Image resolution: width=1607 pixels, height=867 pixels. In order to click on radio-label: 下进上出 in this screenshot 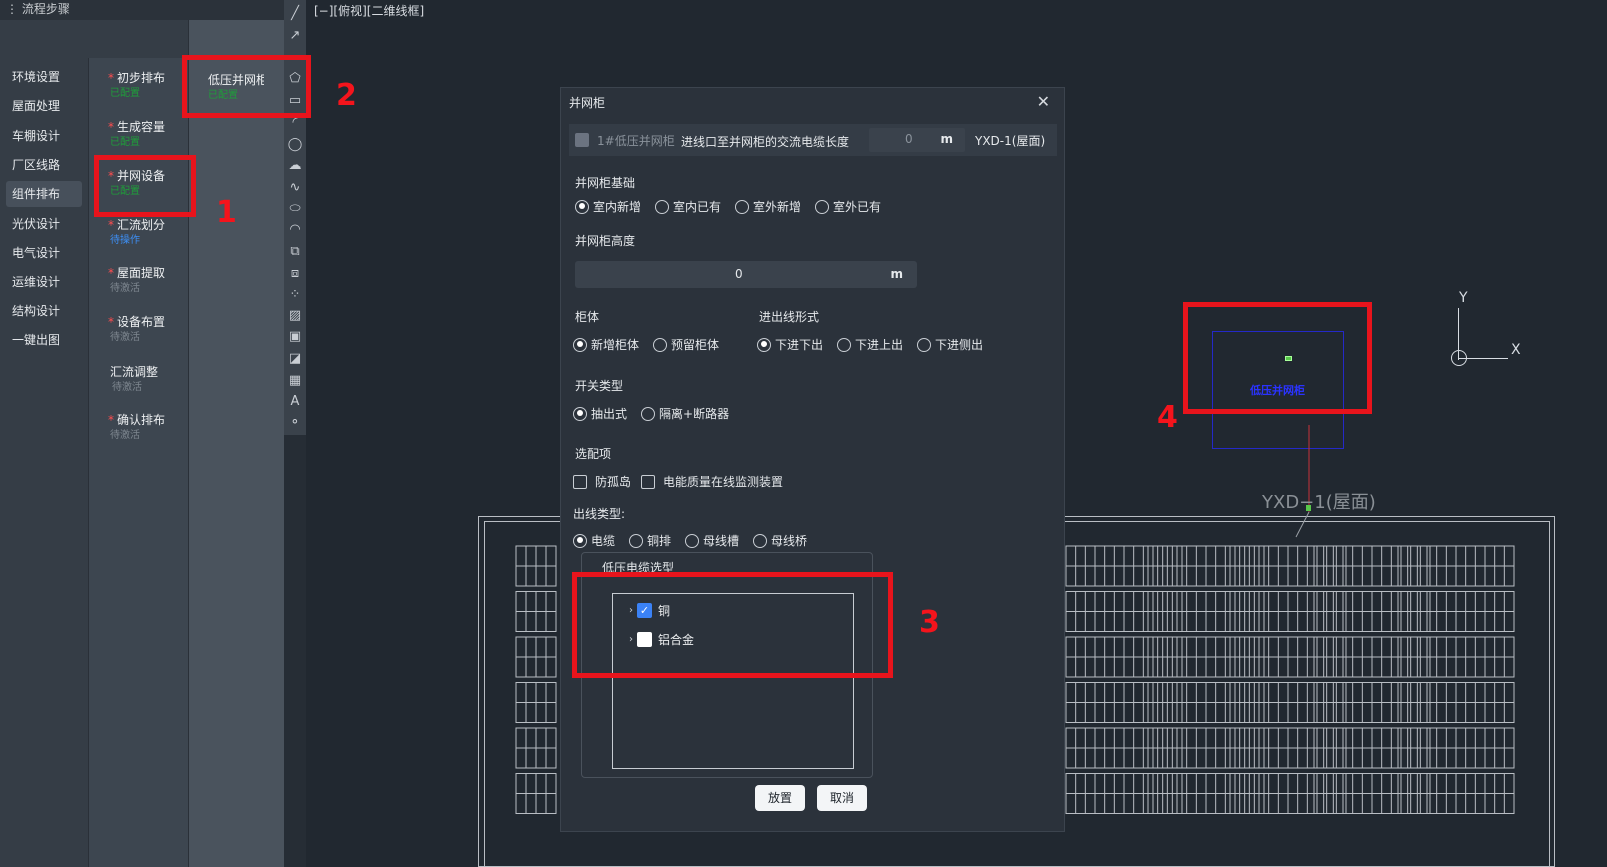, I will do `click(879, 345)`.